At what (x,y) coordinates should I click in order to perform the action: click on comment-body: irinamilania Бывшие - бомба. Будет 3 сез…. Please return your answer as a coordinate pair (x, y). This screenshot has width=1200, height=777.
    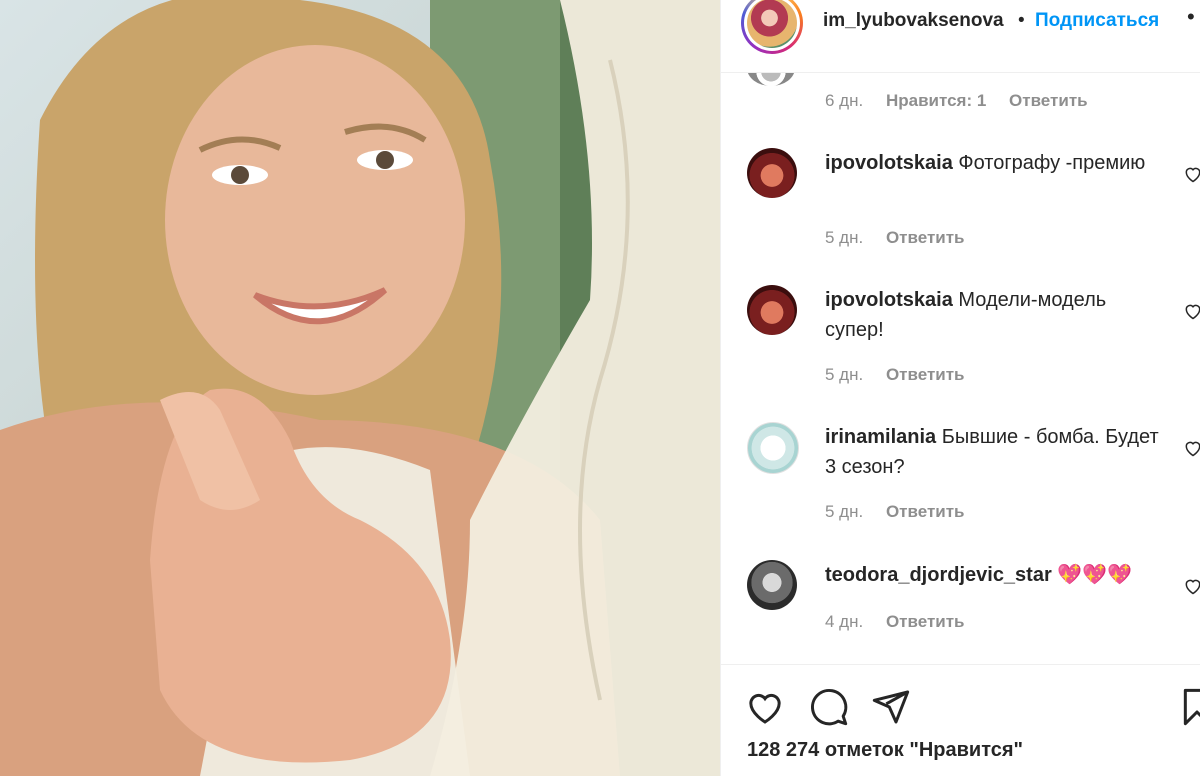
    Looking at the image, I should click on (995, 452).